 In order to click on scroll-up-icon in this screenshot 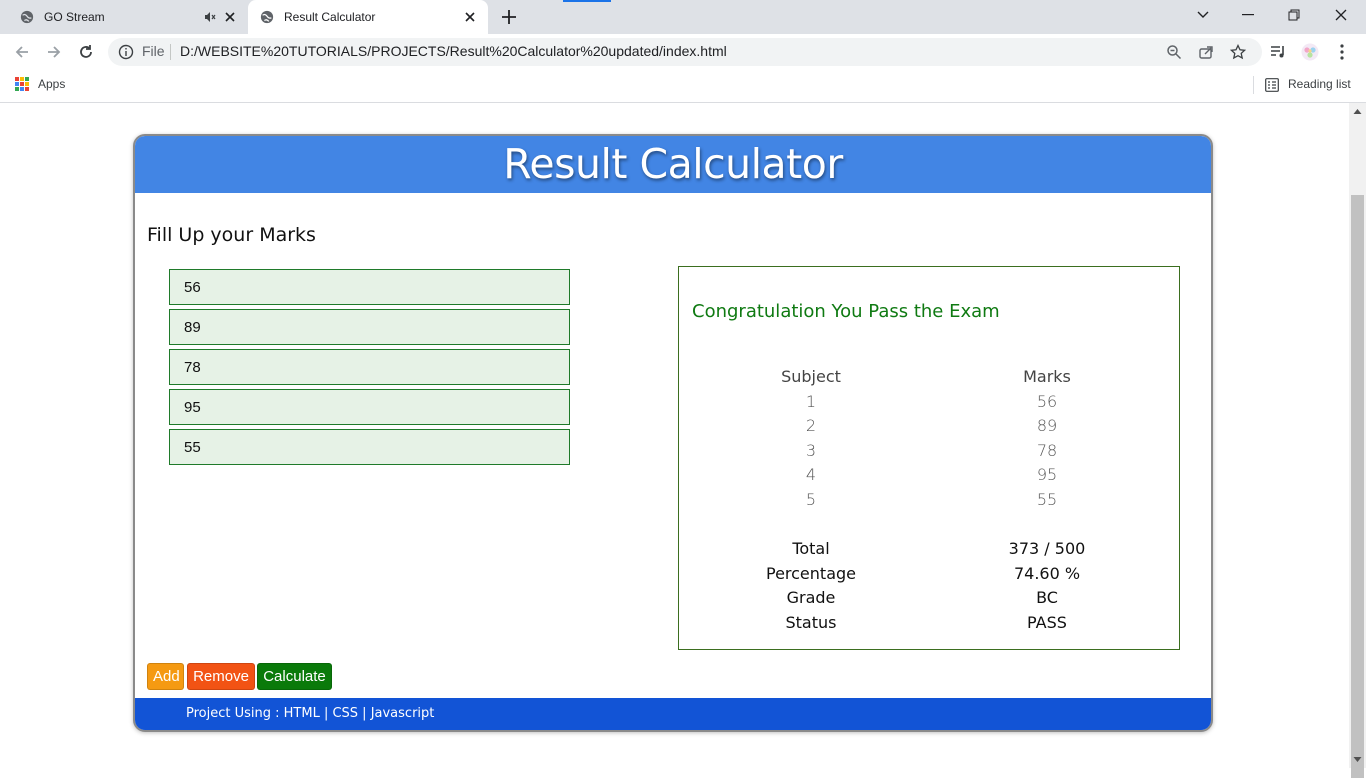, I will do `click(1357, 111)`.